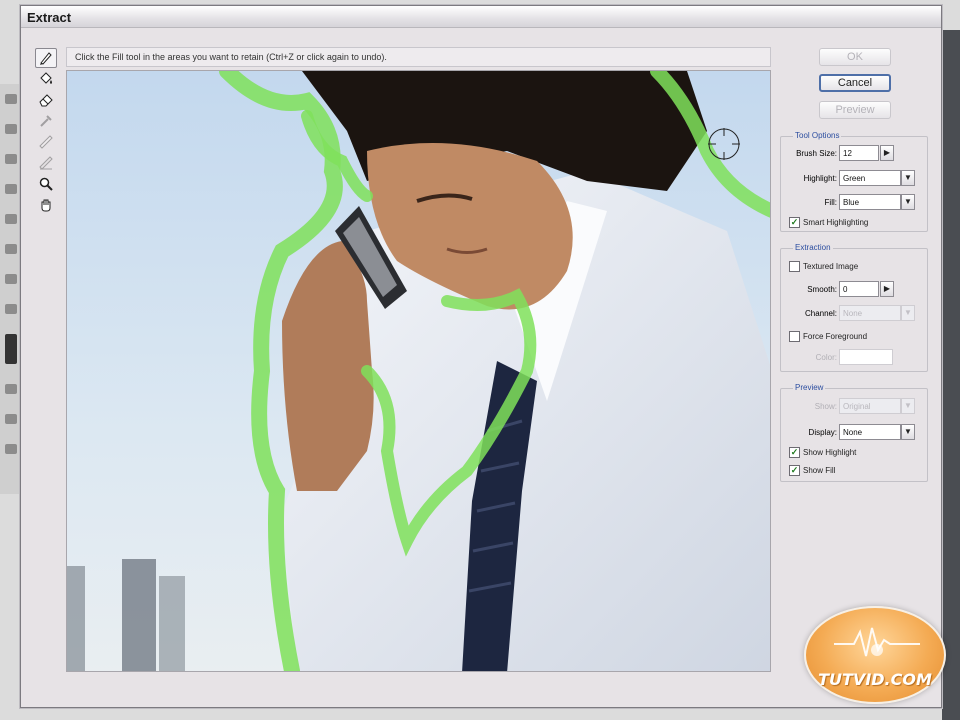 The width and height of the screenshot is (960, 720). I want to click on highlight-dropdown-button: ▼, so click(908, 178).